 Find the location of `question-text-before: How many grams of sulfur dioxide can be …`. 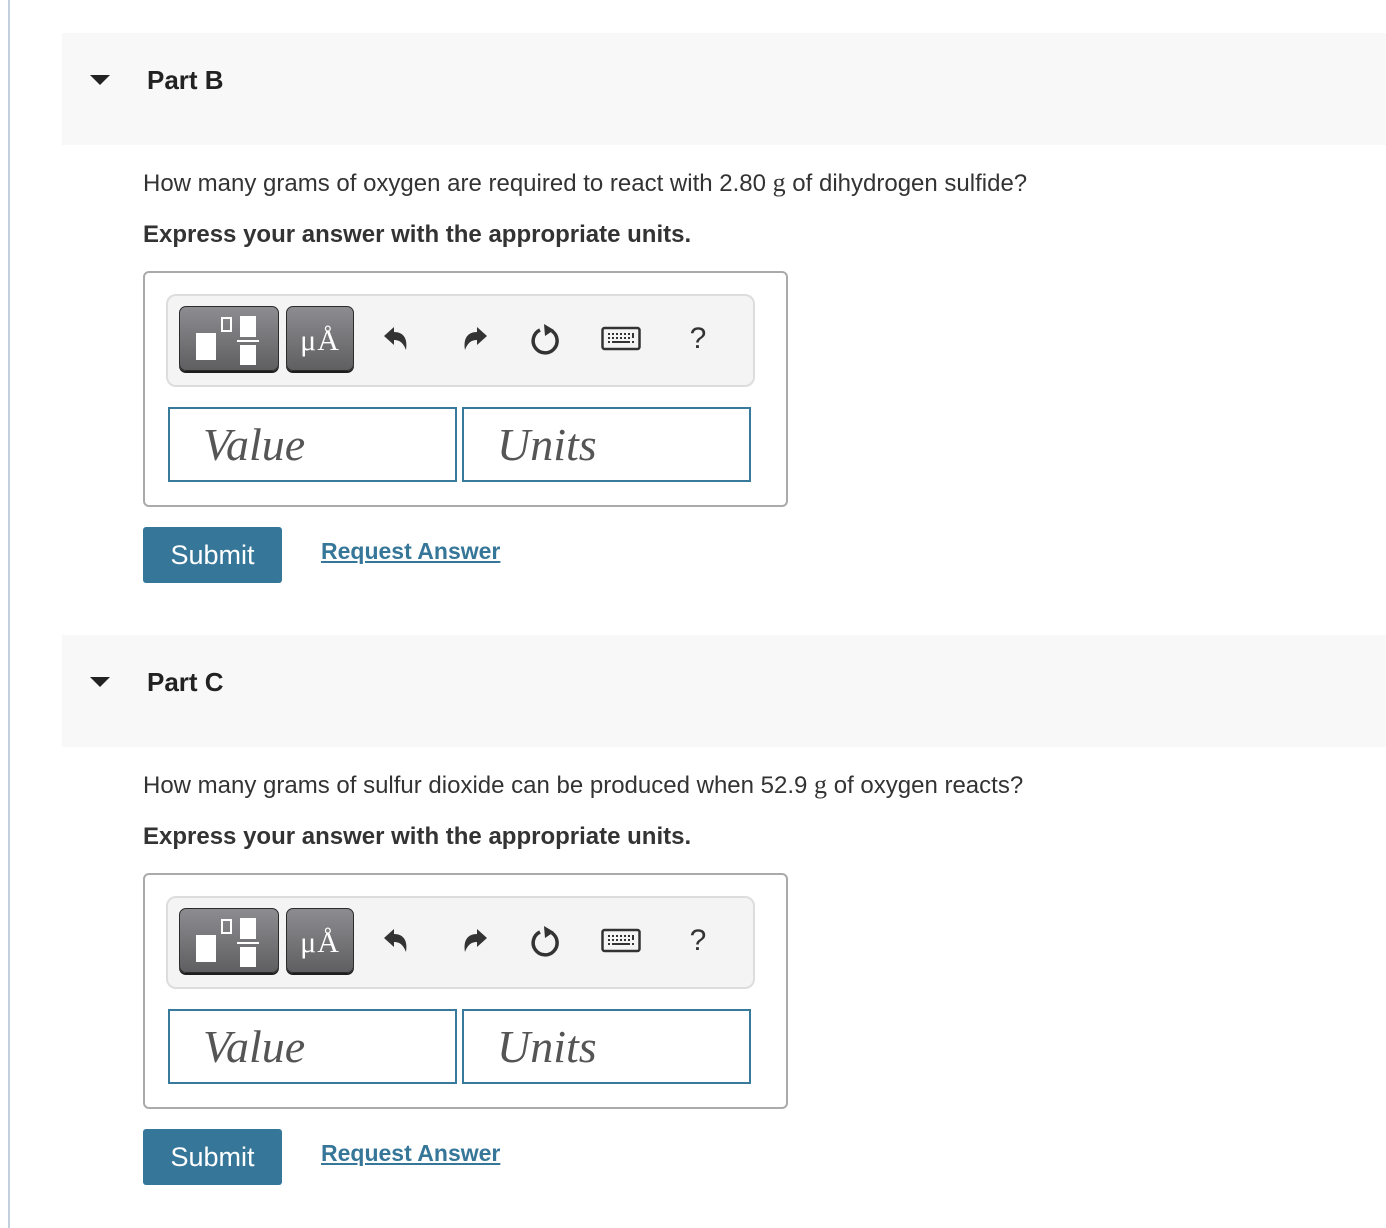

question-text-before: How many grams of sulfur dioxide can be … is located at coordinates (479, 785).